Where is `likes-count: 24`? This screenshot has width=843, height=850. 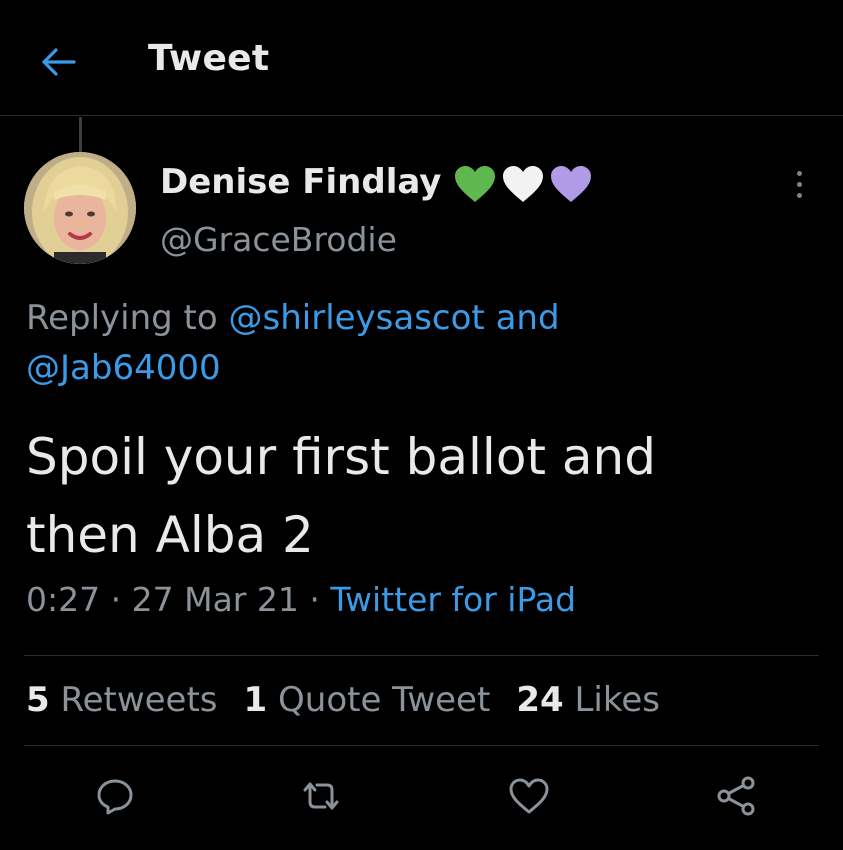
likes-count: 24 is located at coordinates (540, 700).